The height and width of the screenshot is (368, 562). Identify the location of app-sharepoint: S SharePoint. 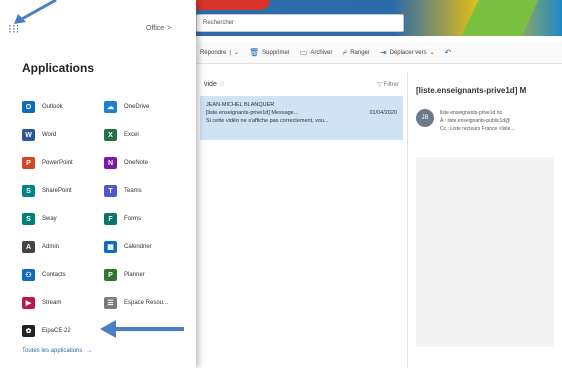
(47, 191).